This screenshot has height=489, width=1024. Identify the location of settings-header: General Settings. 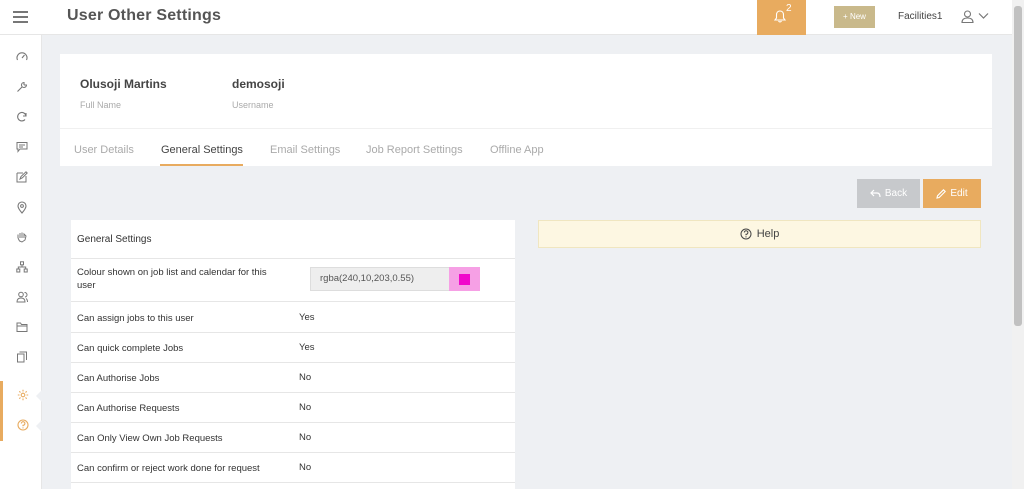
(293, 239).